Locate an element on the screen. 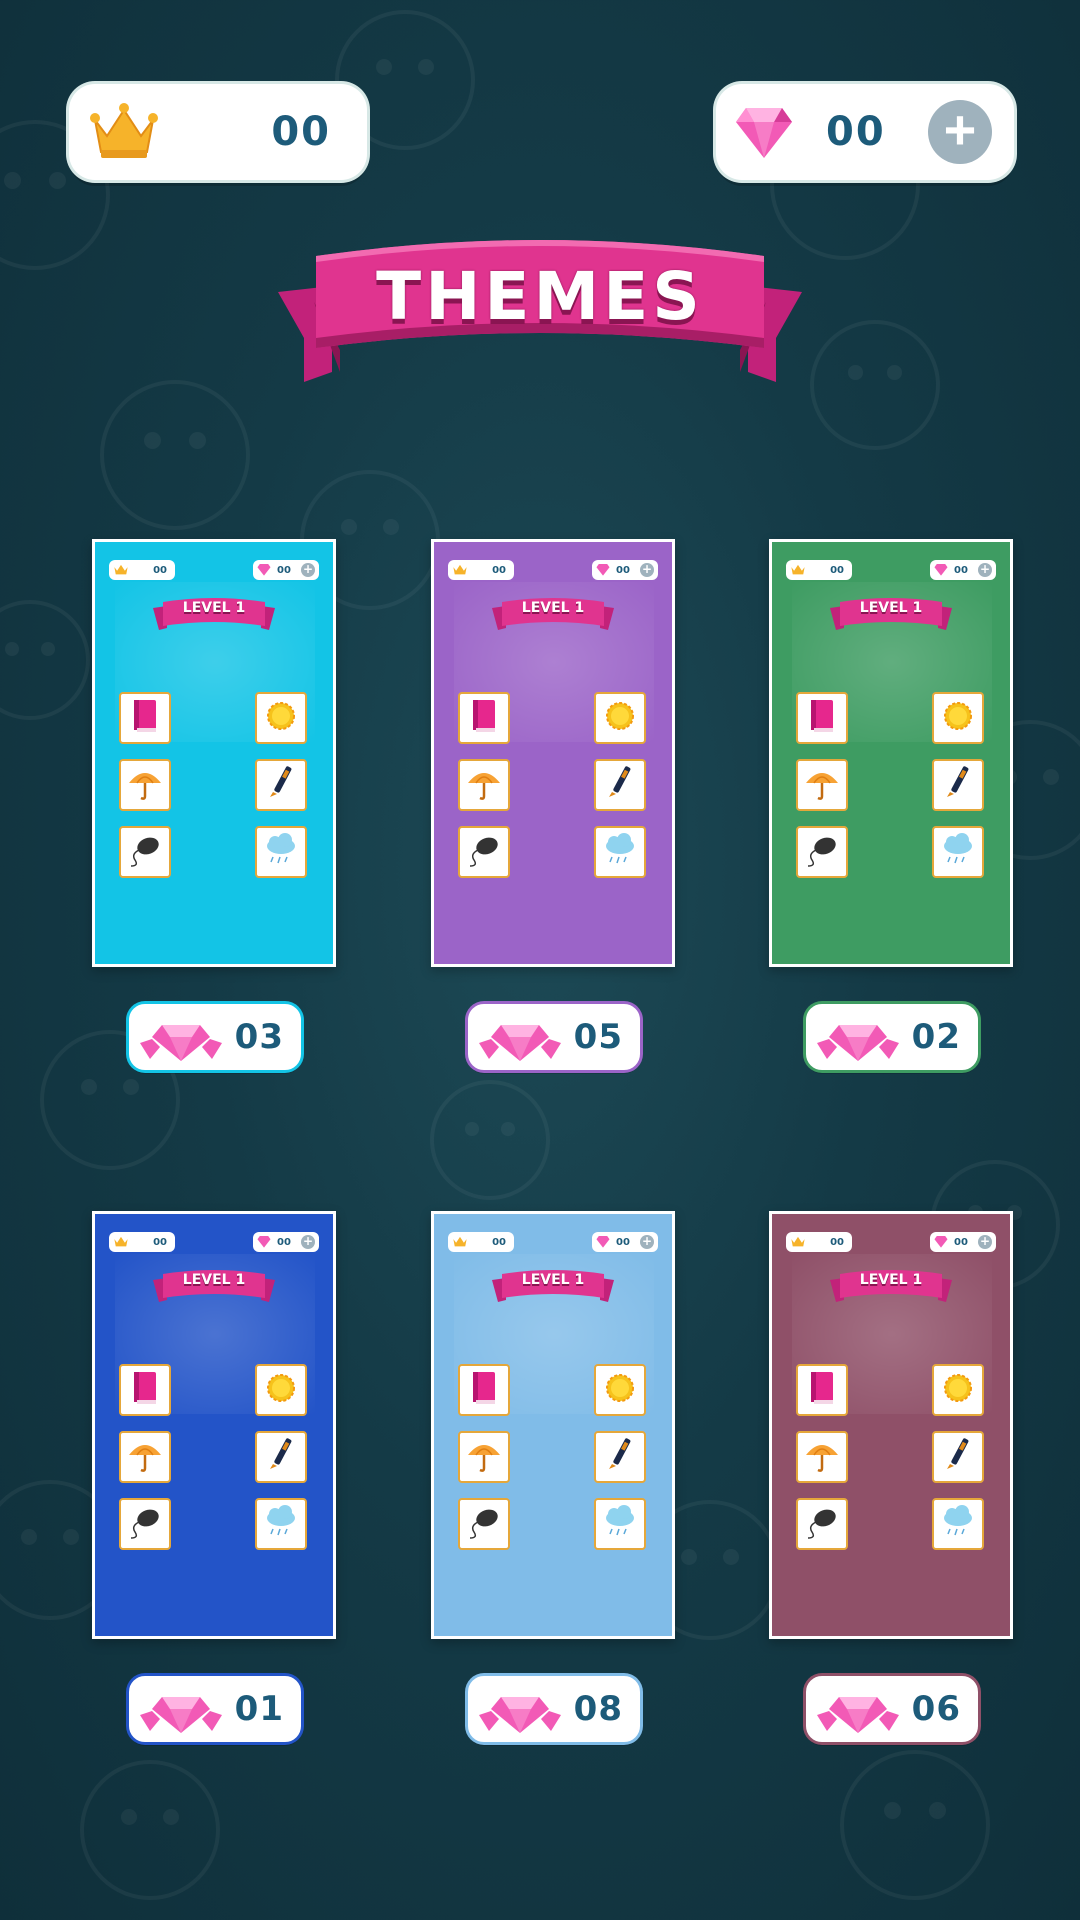 The height and width of the screenshot is (1920, 1080). title-ribbon: THEMES is located at coordinates (540, 315).